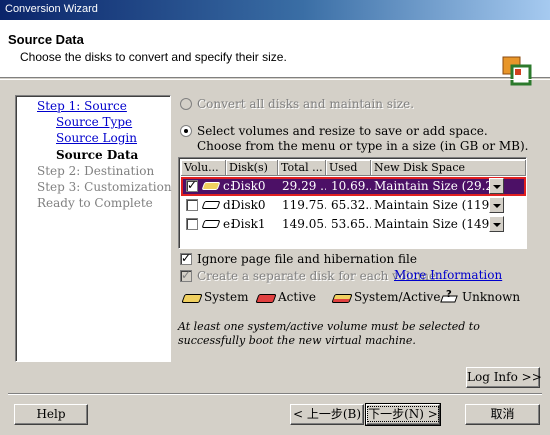 The width and height of the screenshot is (550, 435). Describe the element at coordinates (186, 131) in the screenshot. I see `select-volumes-radio` at that location.